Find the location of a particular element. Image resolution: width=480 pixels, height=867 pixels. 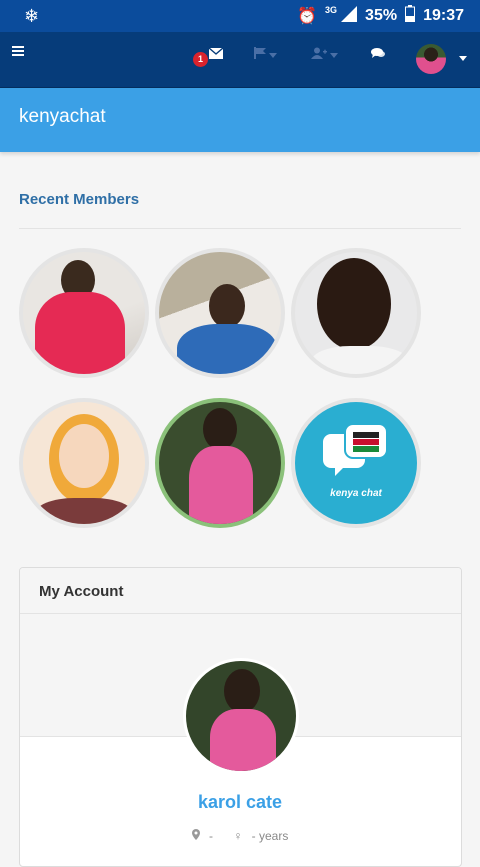

user-avatar is located at coordinates (431, 59).